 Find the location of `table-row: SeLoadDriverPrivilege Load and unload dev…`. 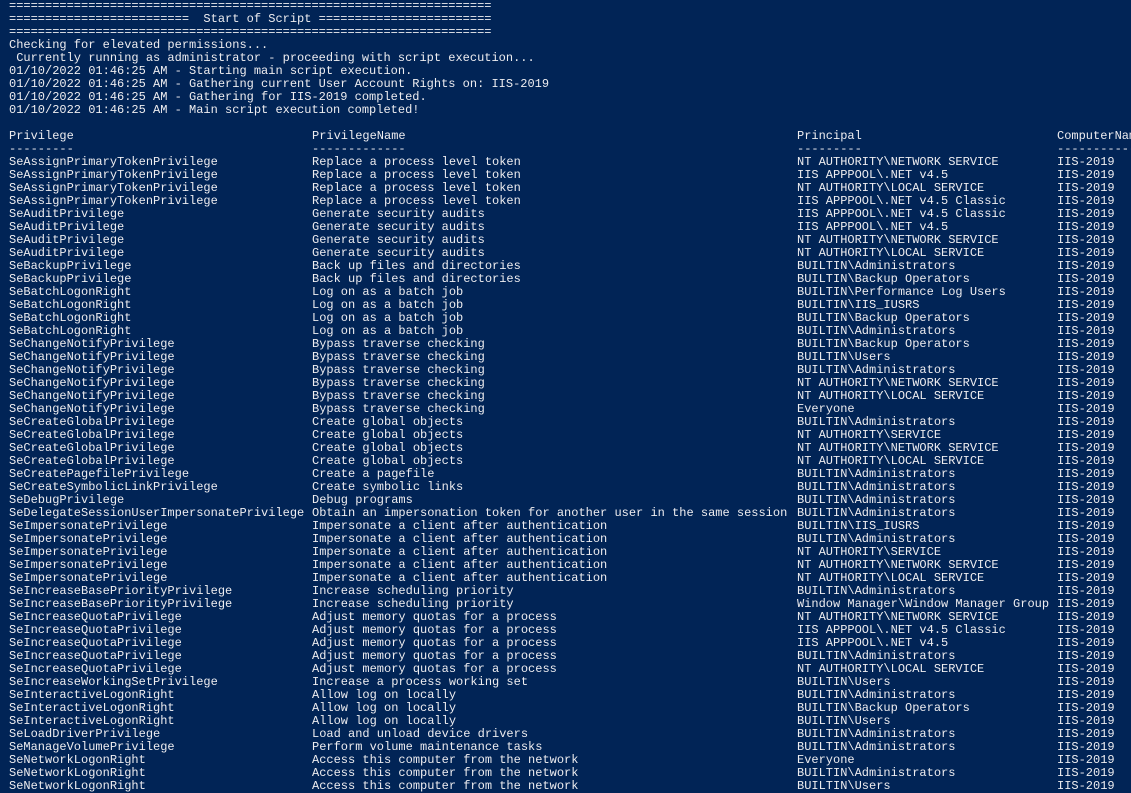

table-row: SeLoadDriverPrivilege Load and unload dev… is located at coordinates (570, 734).